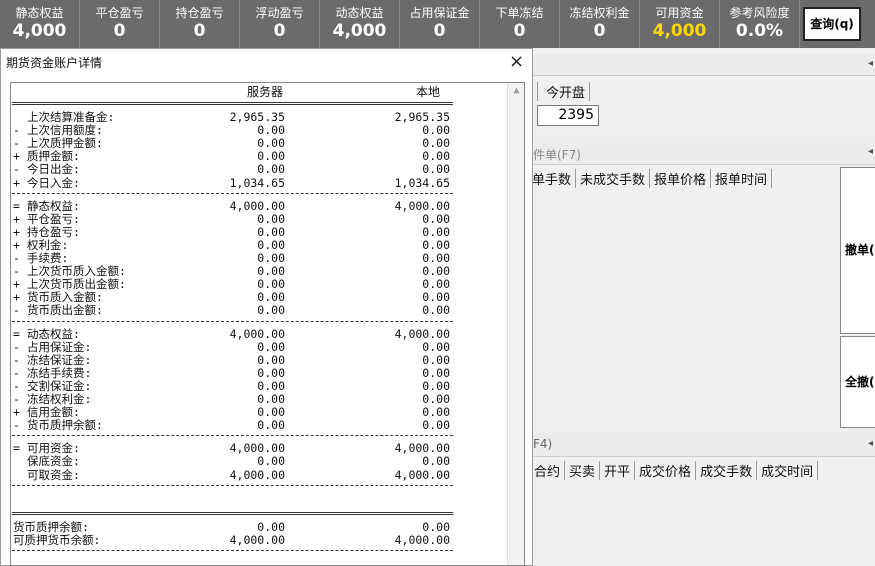 This screenshot has width=875, height=566. Describe the element at coordinates (704, 65) in the screenshot. I see `position-panel-header: ◂` at that location.